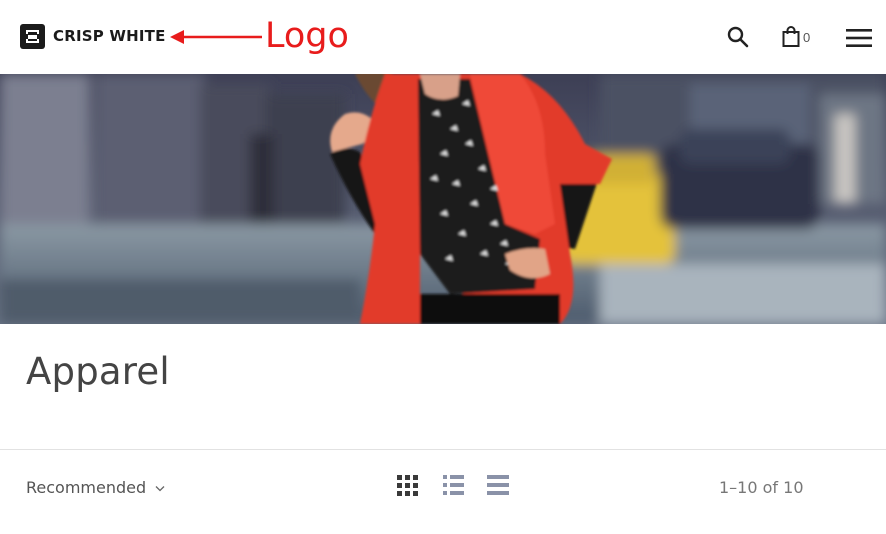  What do you see at coordinates (86, 487) in the screenshot?
I see `sort-label: Recommended` at bounding box center [86, 487].